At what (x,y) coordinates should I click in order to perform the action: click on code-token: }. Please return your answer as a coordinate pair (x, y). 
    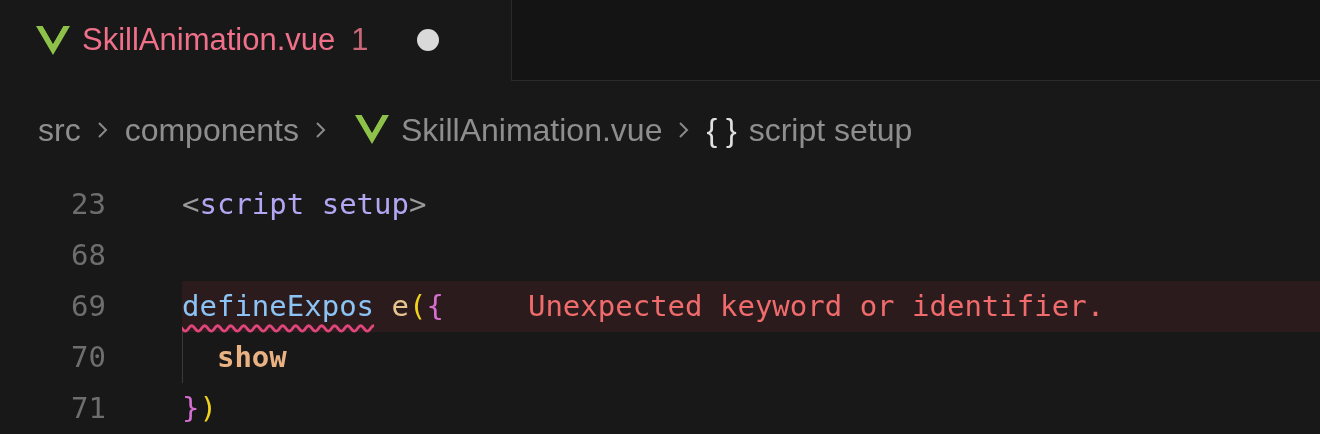
    Looking at the image, I should click on (191, 408).